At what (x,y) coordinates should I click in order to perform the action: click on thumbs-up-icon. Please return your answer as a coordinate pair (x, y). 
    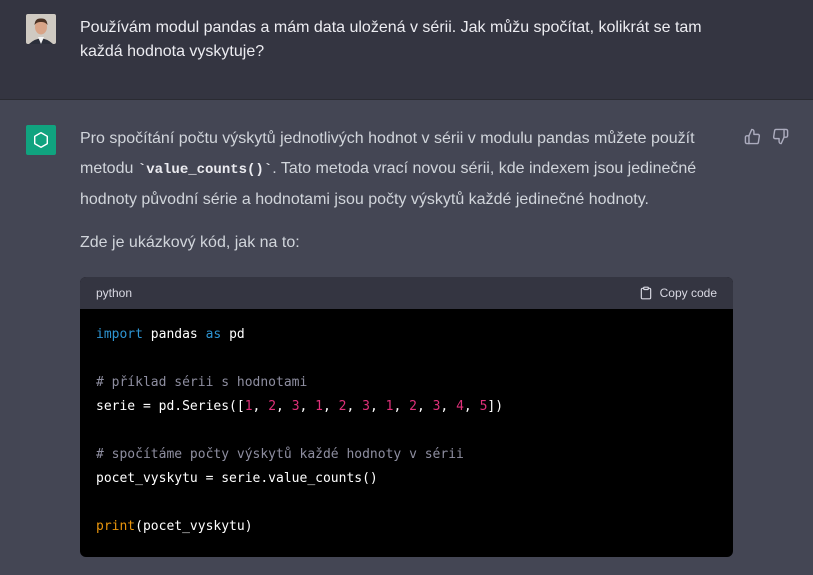
    Looking at the image, I should click on (752, 136).